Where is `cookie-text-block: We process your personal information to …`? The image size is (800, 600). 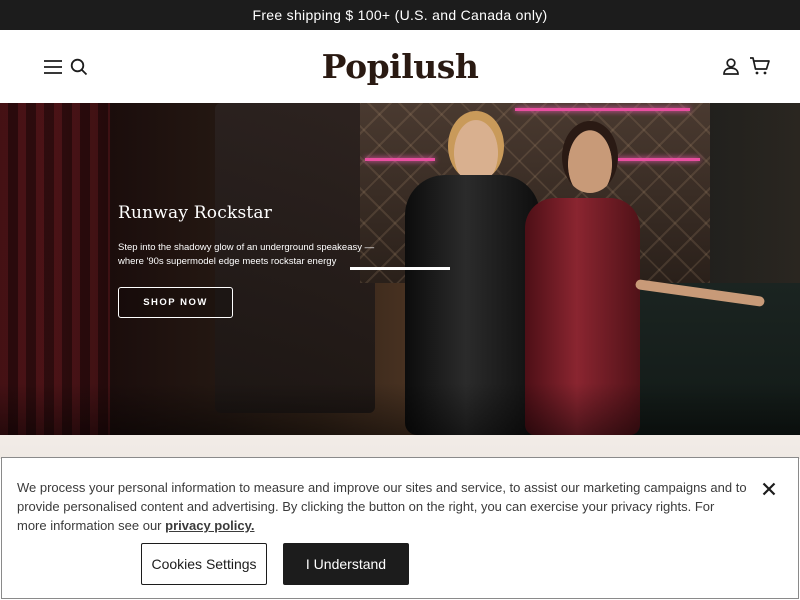
cookie-text-block: We process your personal information to … is located at coordinates (382, 506).